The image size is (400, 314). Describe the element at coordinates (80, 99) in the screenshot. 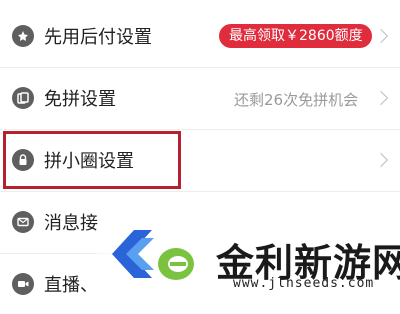

I see `settings-item-label: 免拼设置` at that location.